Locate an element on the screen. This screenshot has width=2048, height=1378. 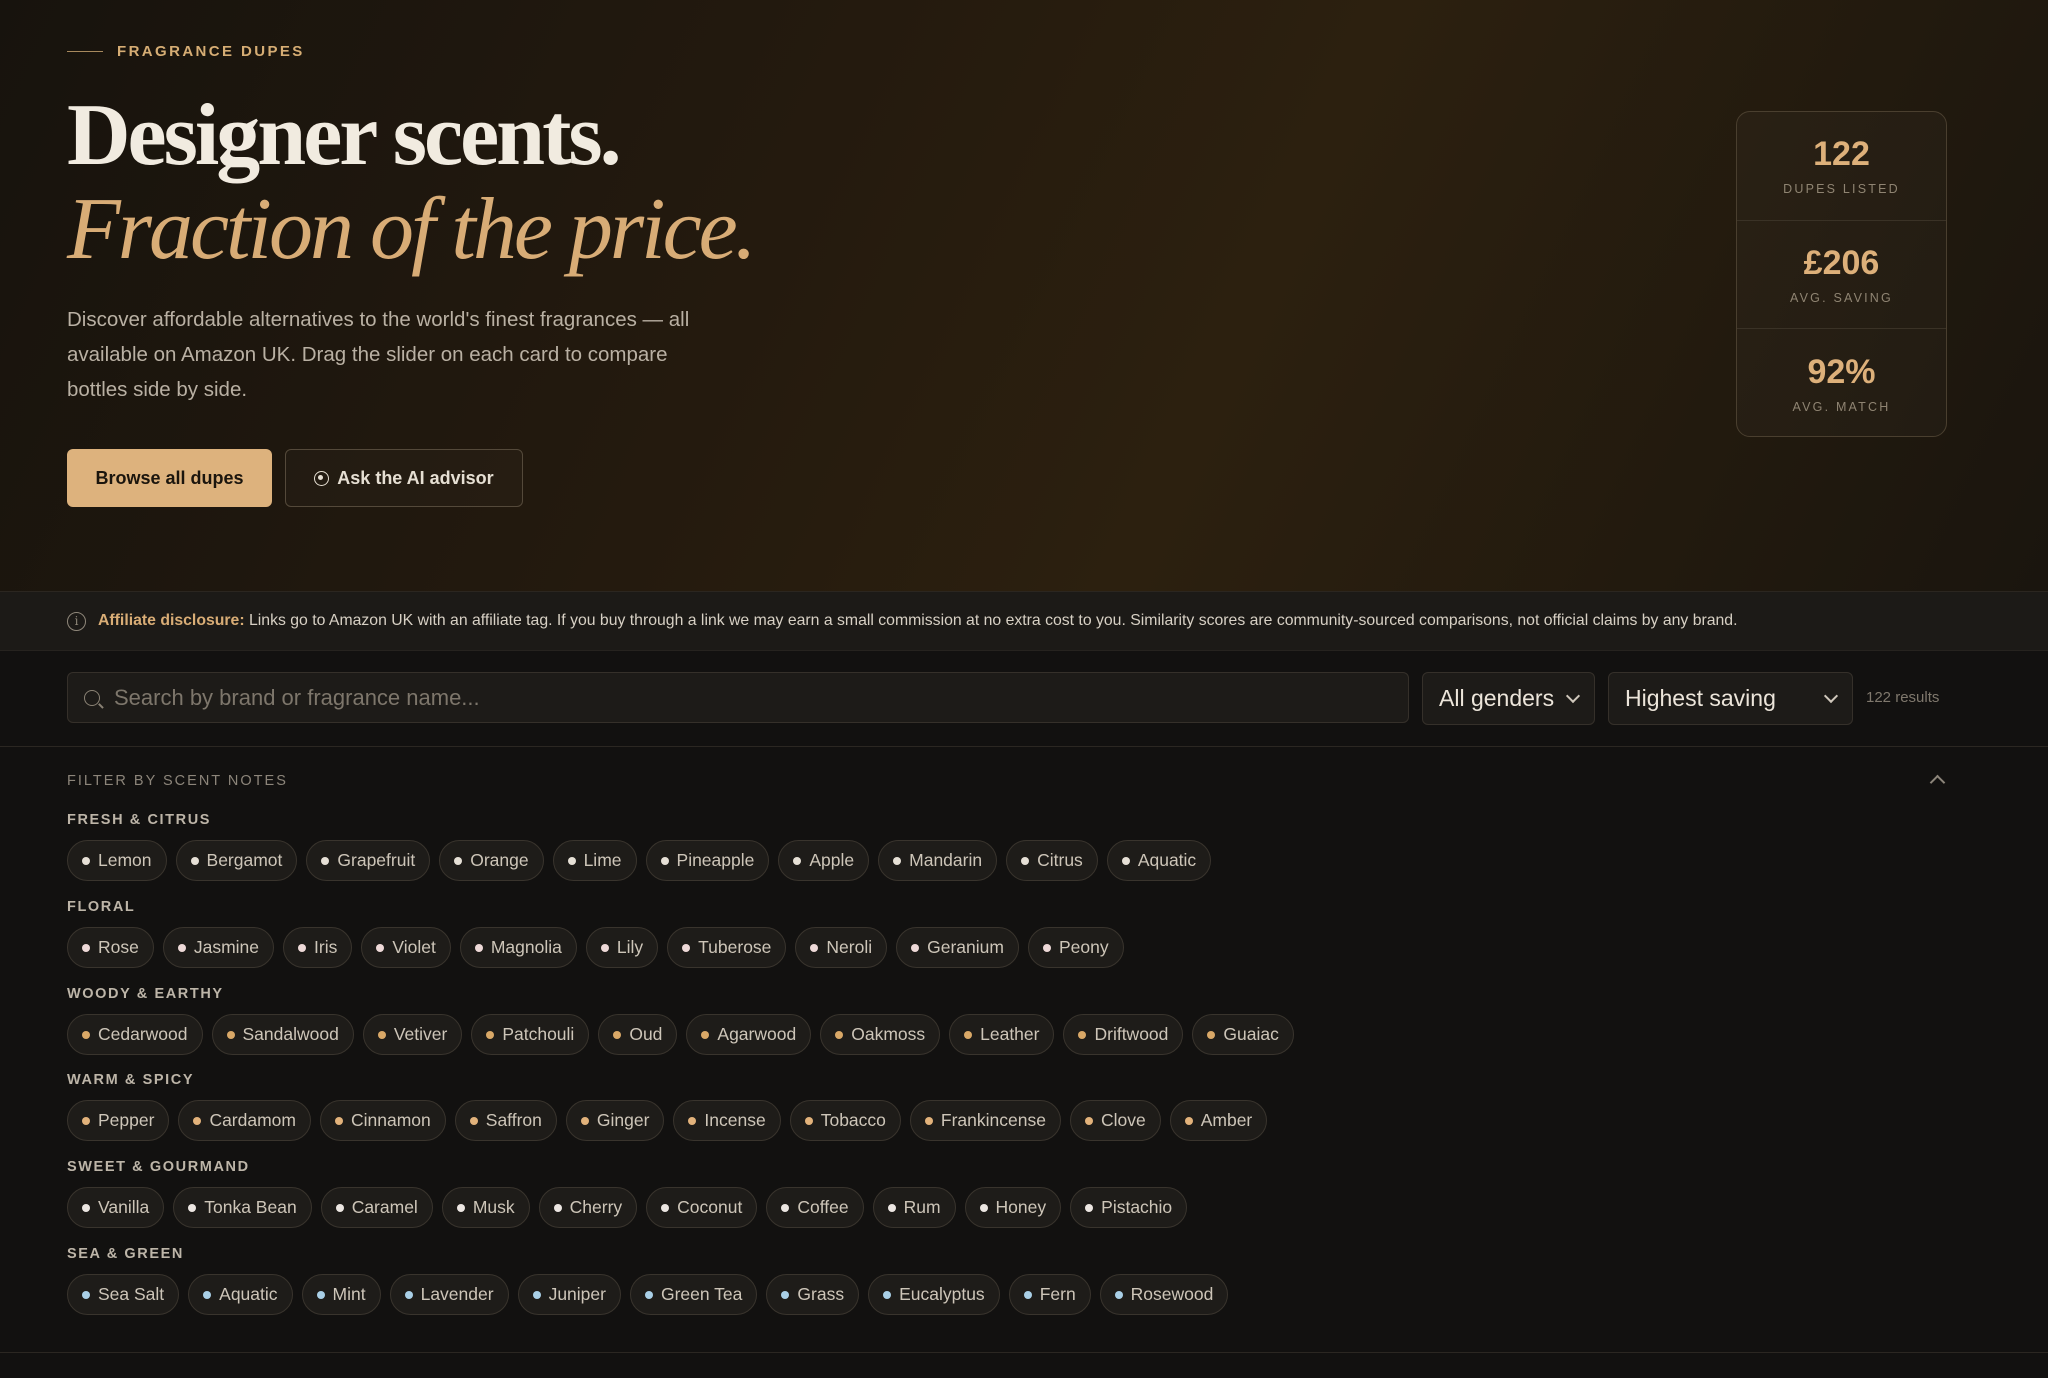
note-chip: Rose is located at coordinates (110, 947).